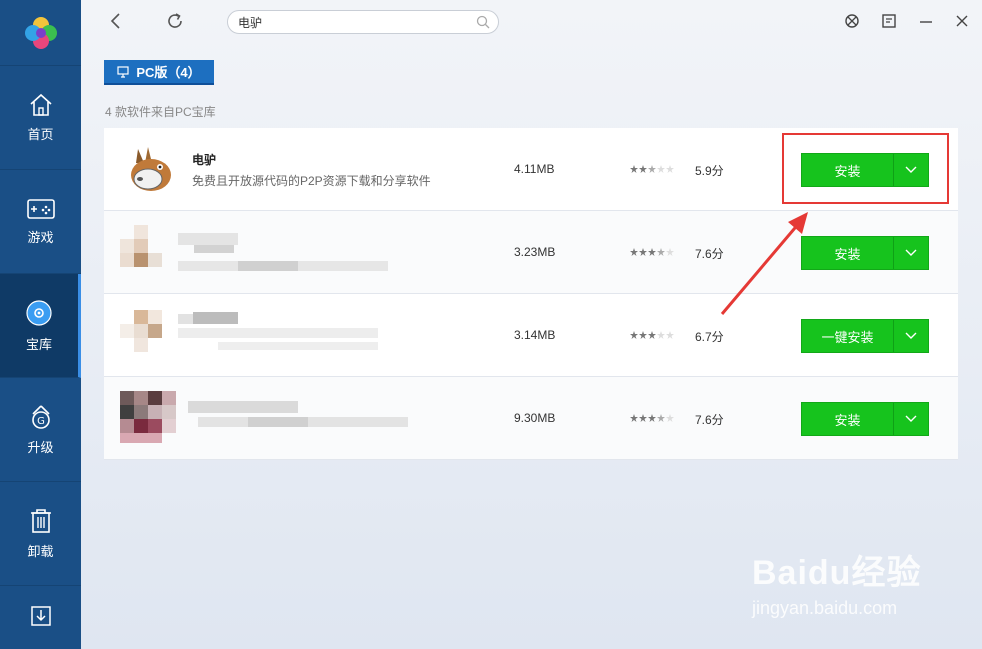 The width and height of the screenshot is (982, 649). What do you see at coordinates (534, 169) in the screenshot?
I see `app-size: 4.11MB` at bounding box center [534, 169].